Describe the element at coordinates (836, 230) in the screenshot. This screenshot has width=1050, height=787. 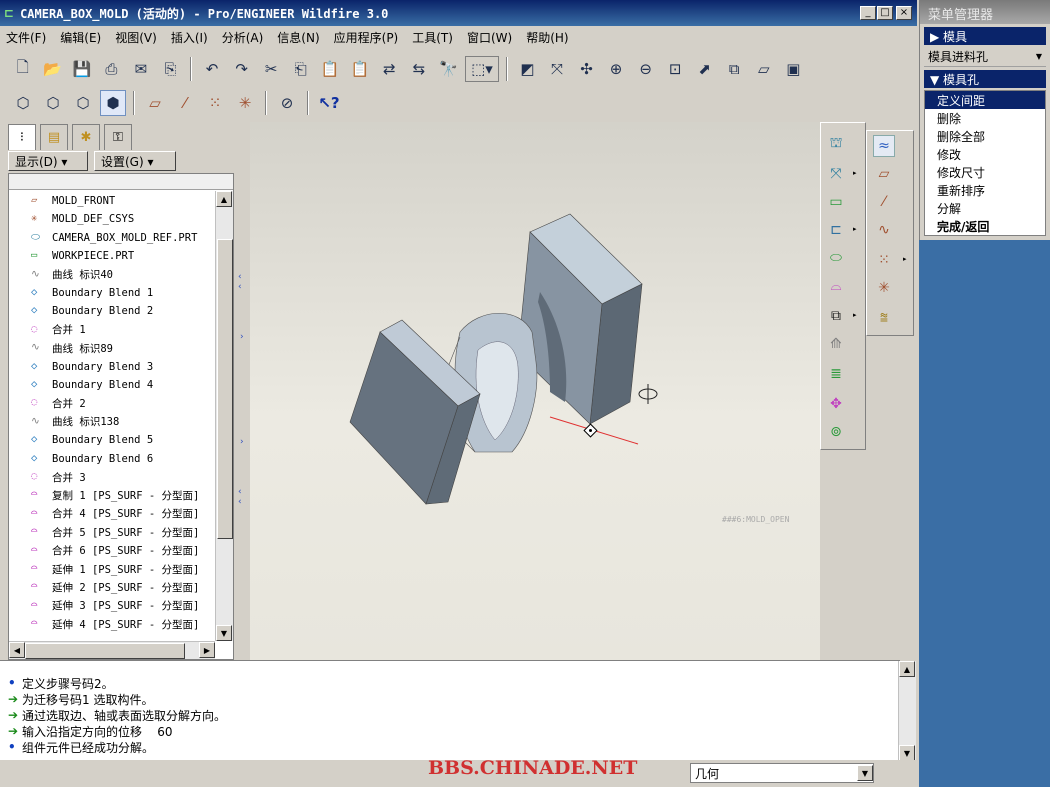
I see `runner-icon: ⊏` at that location.